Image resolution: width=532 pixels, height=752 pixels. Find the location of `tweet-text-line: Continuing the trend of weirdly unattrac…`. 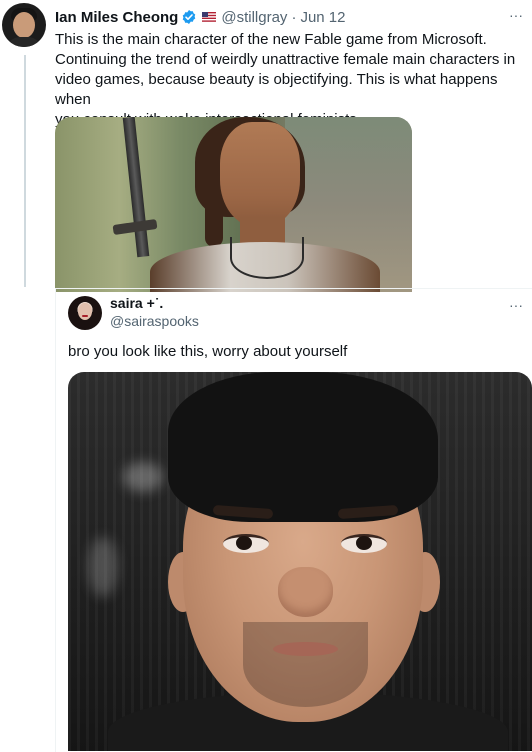

tweet-text-line: Continuing the trend of weirdly unattrac… is located at coordinates (285, 59).